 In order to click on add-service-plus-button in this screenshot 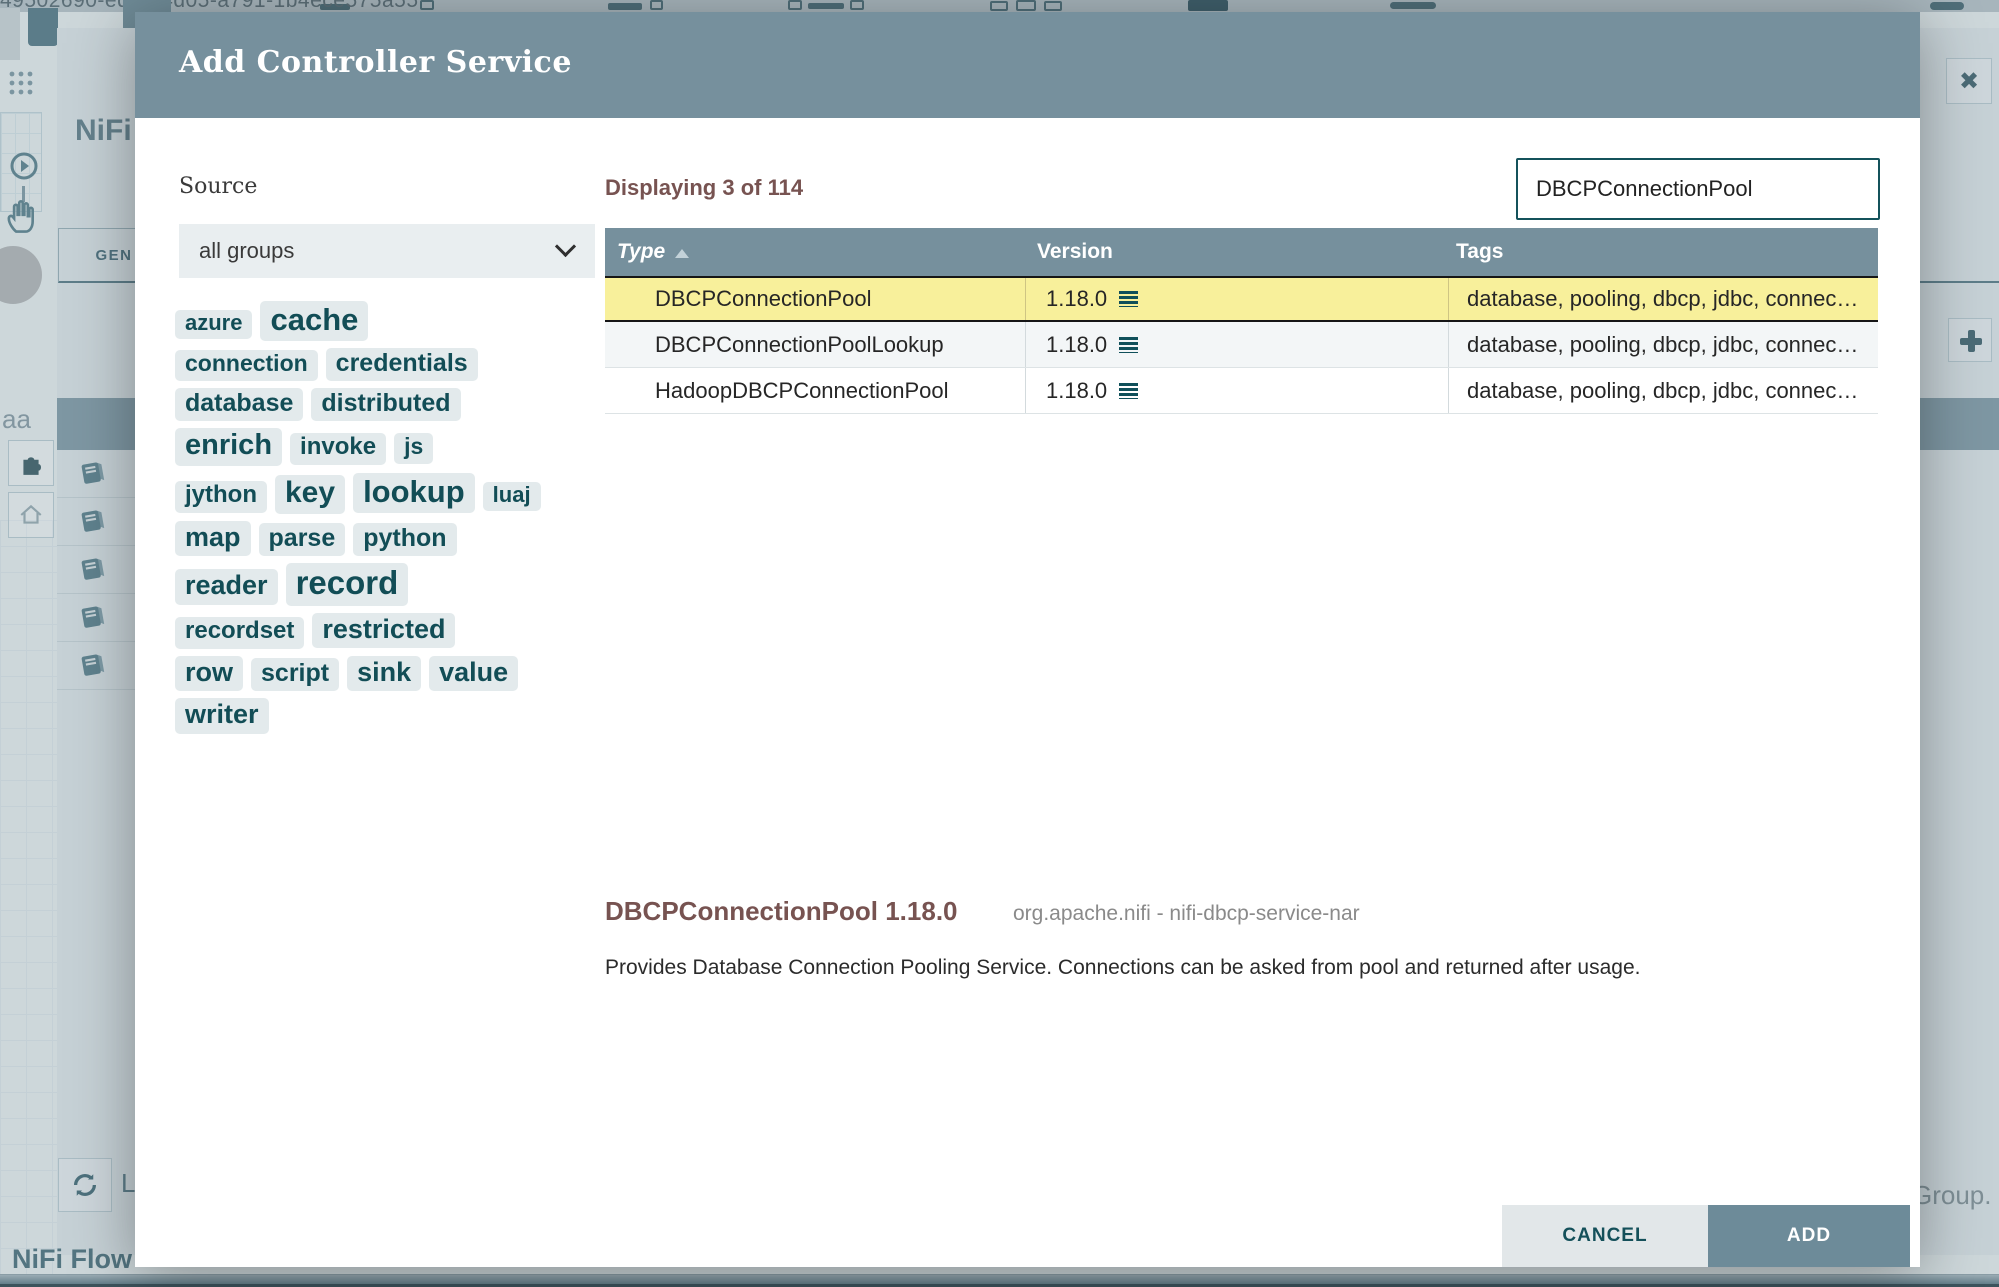, I will do `click(1970, 340)`.